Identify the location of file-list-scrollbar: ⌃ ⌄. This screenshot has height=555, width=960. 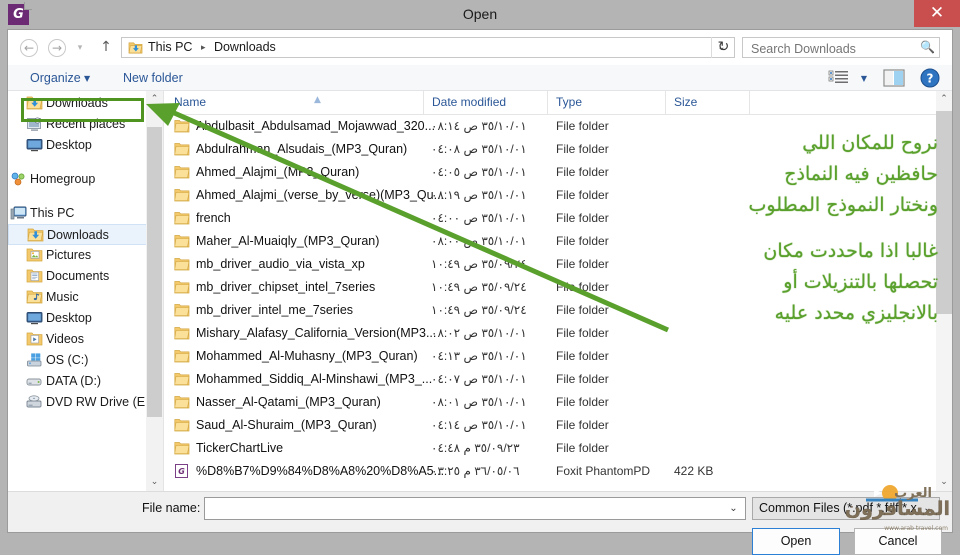
(944, 291).